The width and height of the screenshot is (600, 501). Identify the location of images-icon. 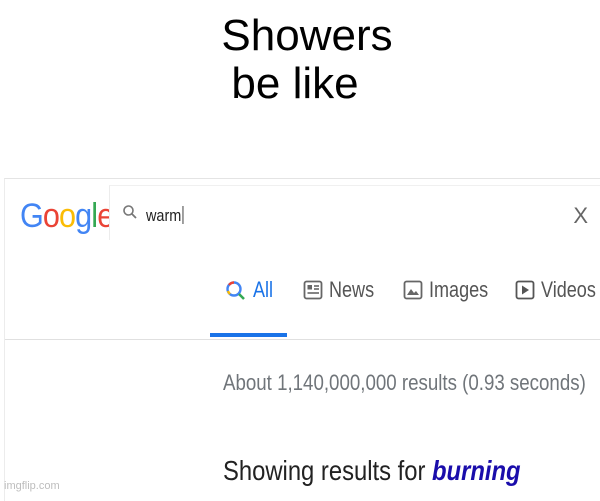
(413, 290).